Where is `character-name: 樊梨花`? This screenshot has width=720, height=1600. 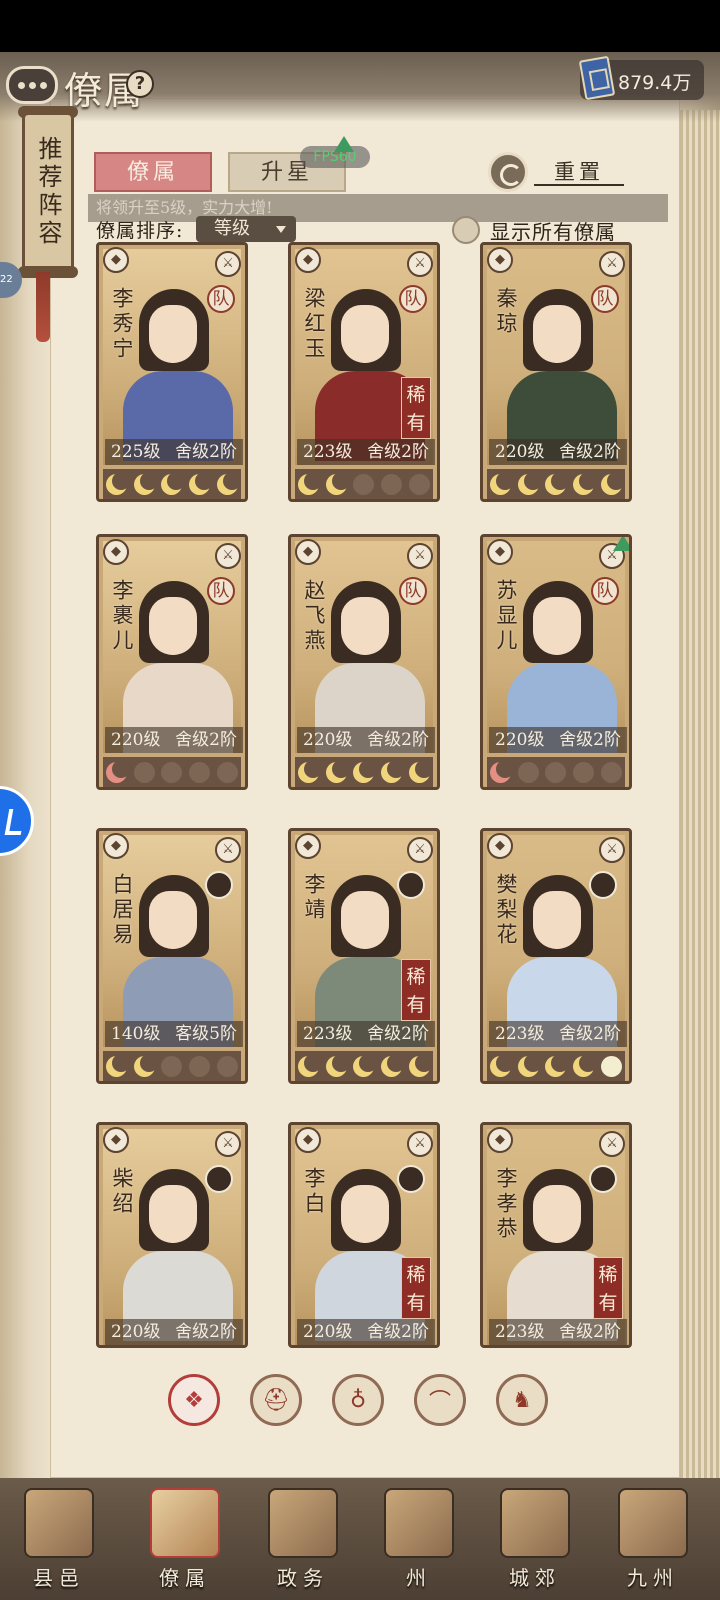 character-name: 樊梨花 is located at coordinates (506, 910).